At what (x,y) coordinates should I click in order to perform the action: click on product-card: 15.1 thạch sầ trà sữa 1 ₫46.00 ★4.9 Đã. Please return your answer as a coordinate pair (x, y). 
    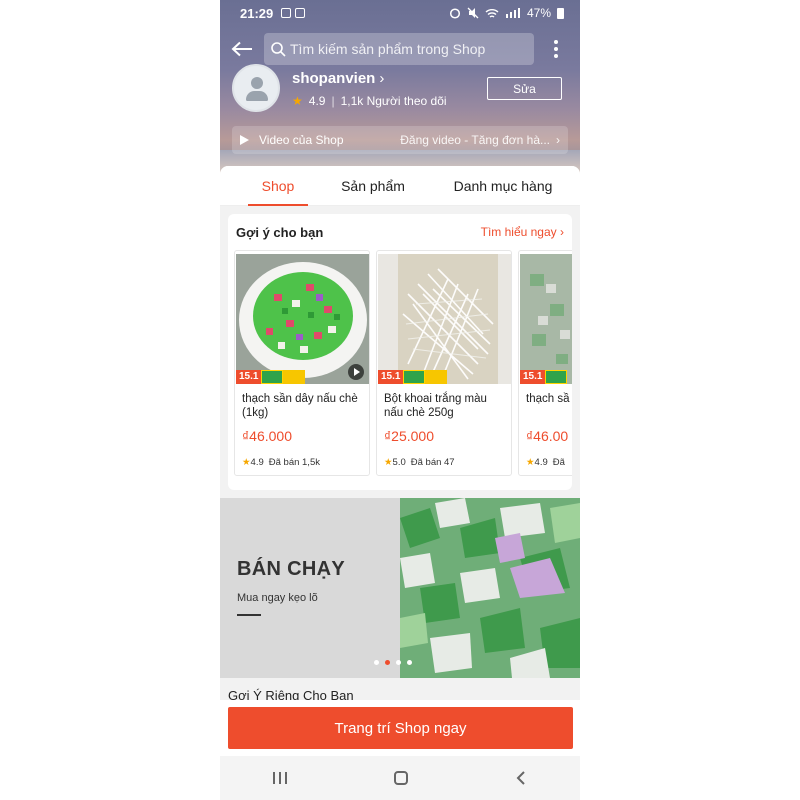
    Looking at the image, I should click on (545, 363).